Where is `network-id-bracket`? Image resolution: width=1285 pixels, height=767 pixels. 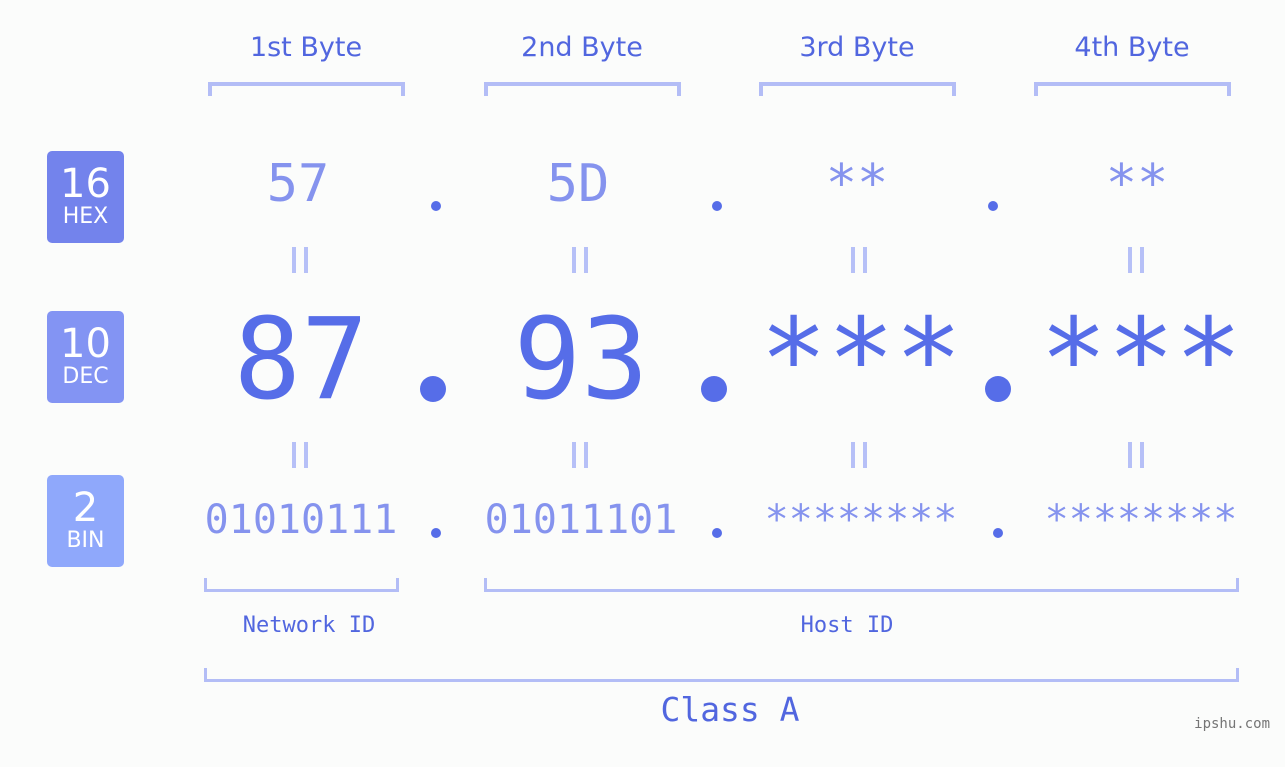 network-id-bracket is located at coordinates (301, 585).